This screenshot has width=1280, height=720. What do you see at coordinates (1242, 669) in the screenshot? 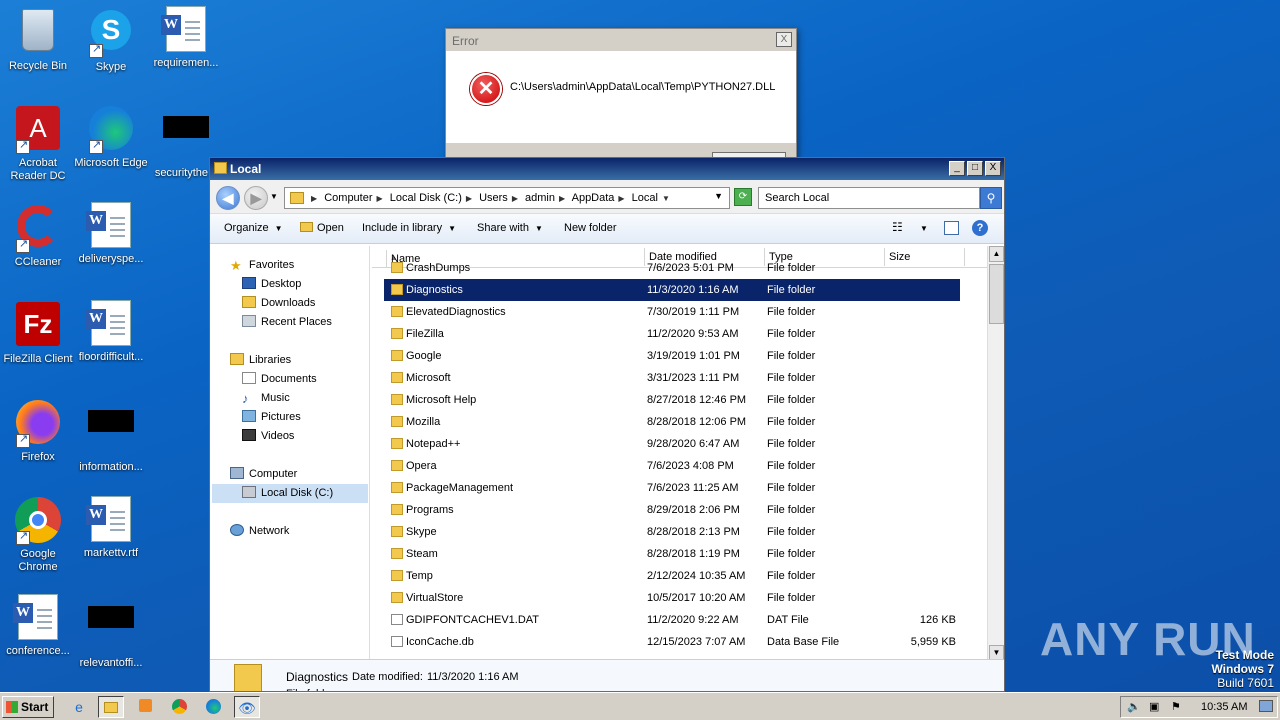
I see `test-mode-notice: Test Mode Windows 7 Build 7601` at bounding box center [1242, 669].